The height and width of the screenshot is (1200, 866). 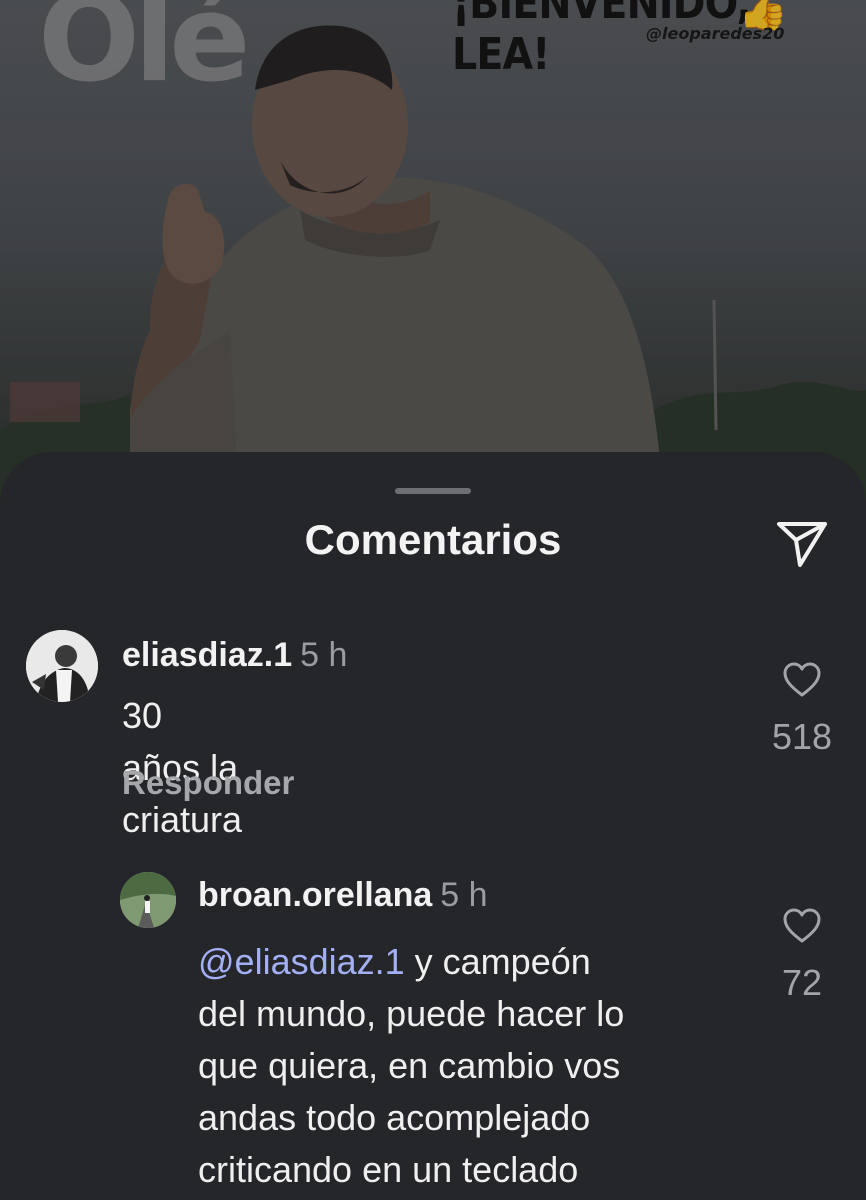 I want to click on paper-plane-icon, so click(x=802, y=544).